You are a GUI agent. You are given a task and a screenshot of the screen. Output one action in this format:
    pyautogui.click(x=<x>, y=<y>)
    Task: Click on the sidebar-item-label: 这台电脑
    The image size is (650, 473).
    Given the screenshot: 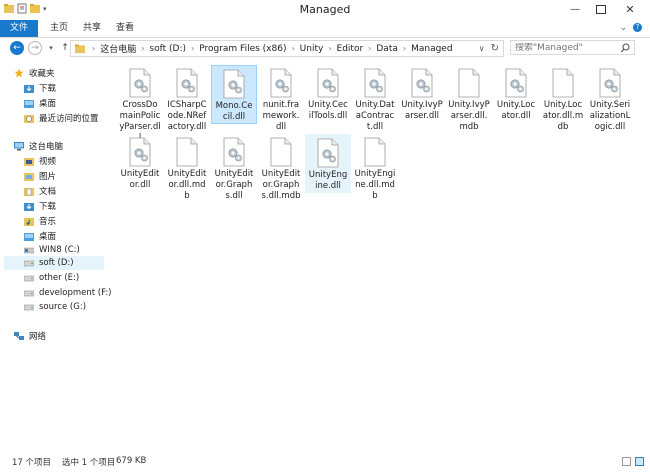 What is the action you would take?
    pyautogui.click(x=46, y=147)
    